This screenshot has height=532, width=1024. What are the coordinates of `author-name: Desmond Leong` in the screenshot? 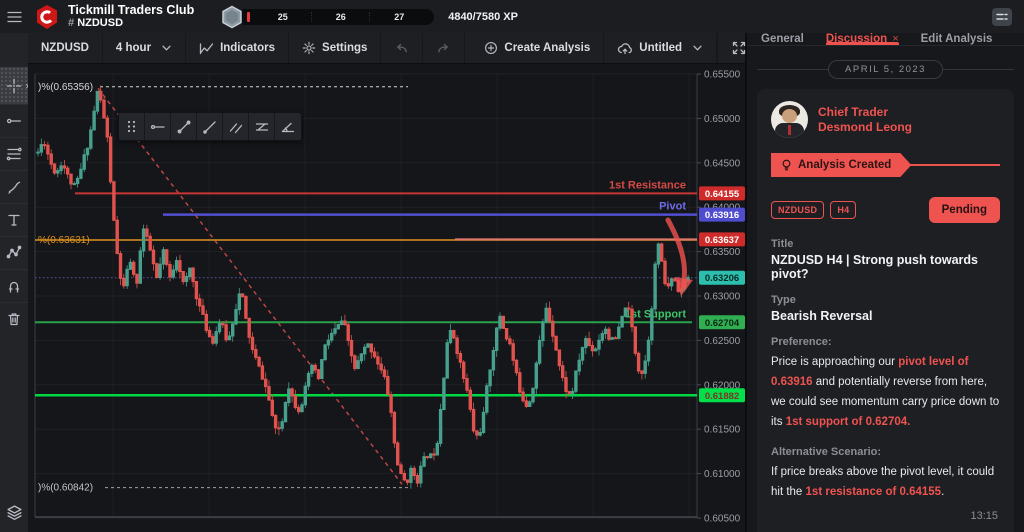 It's located at (865, 126).